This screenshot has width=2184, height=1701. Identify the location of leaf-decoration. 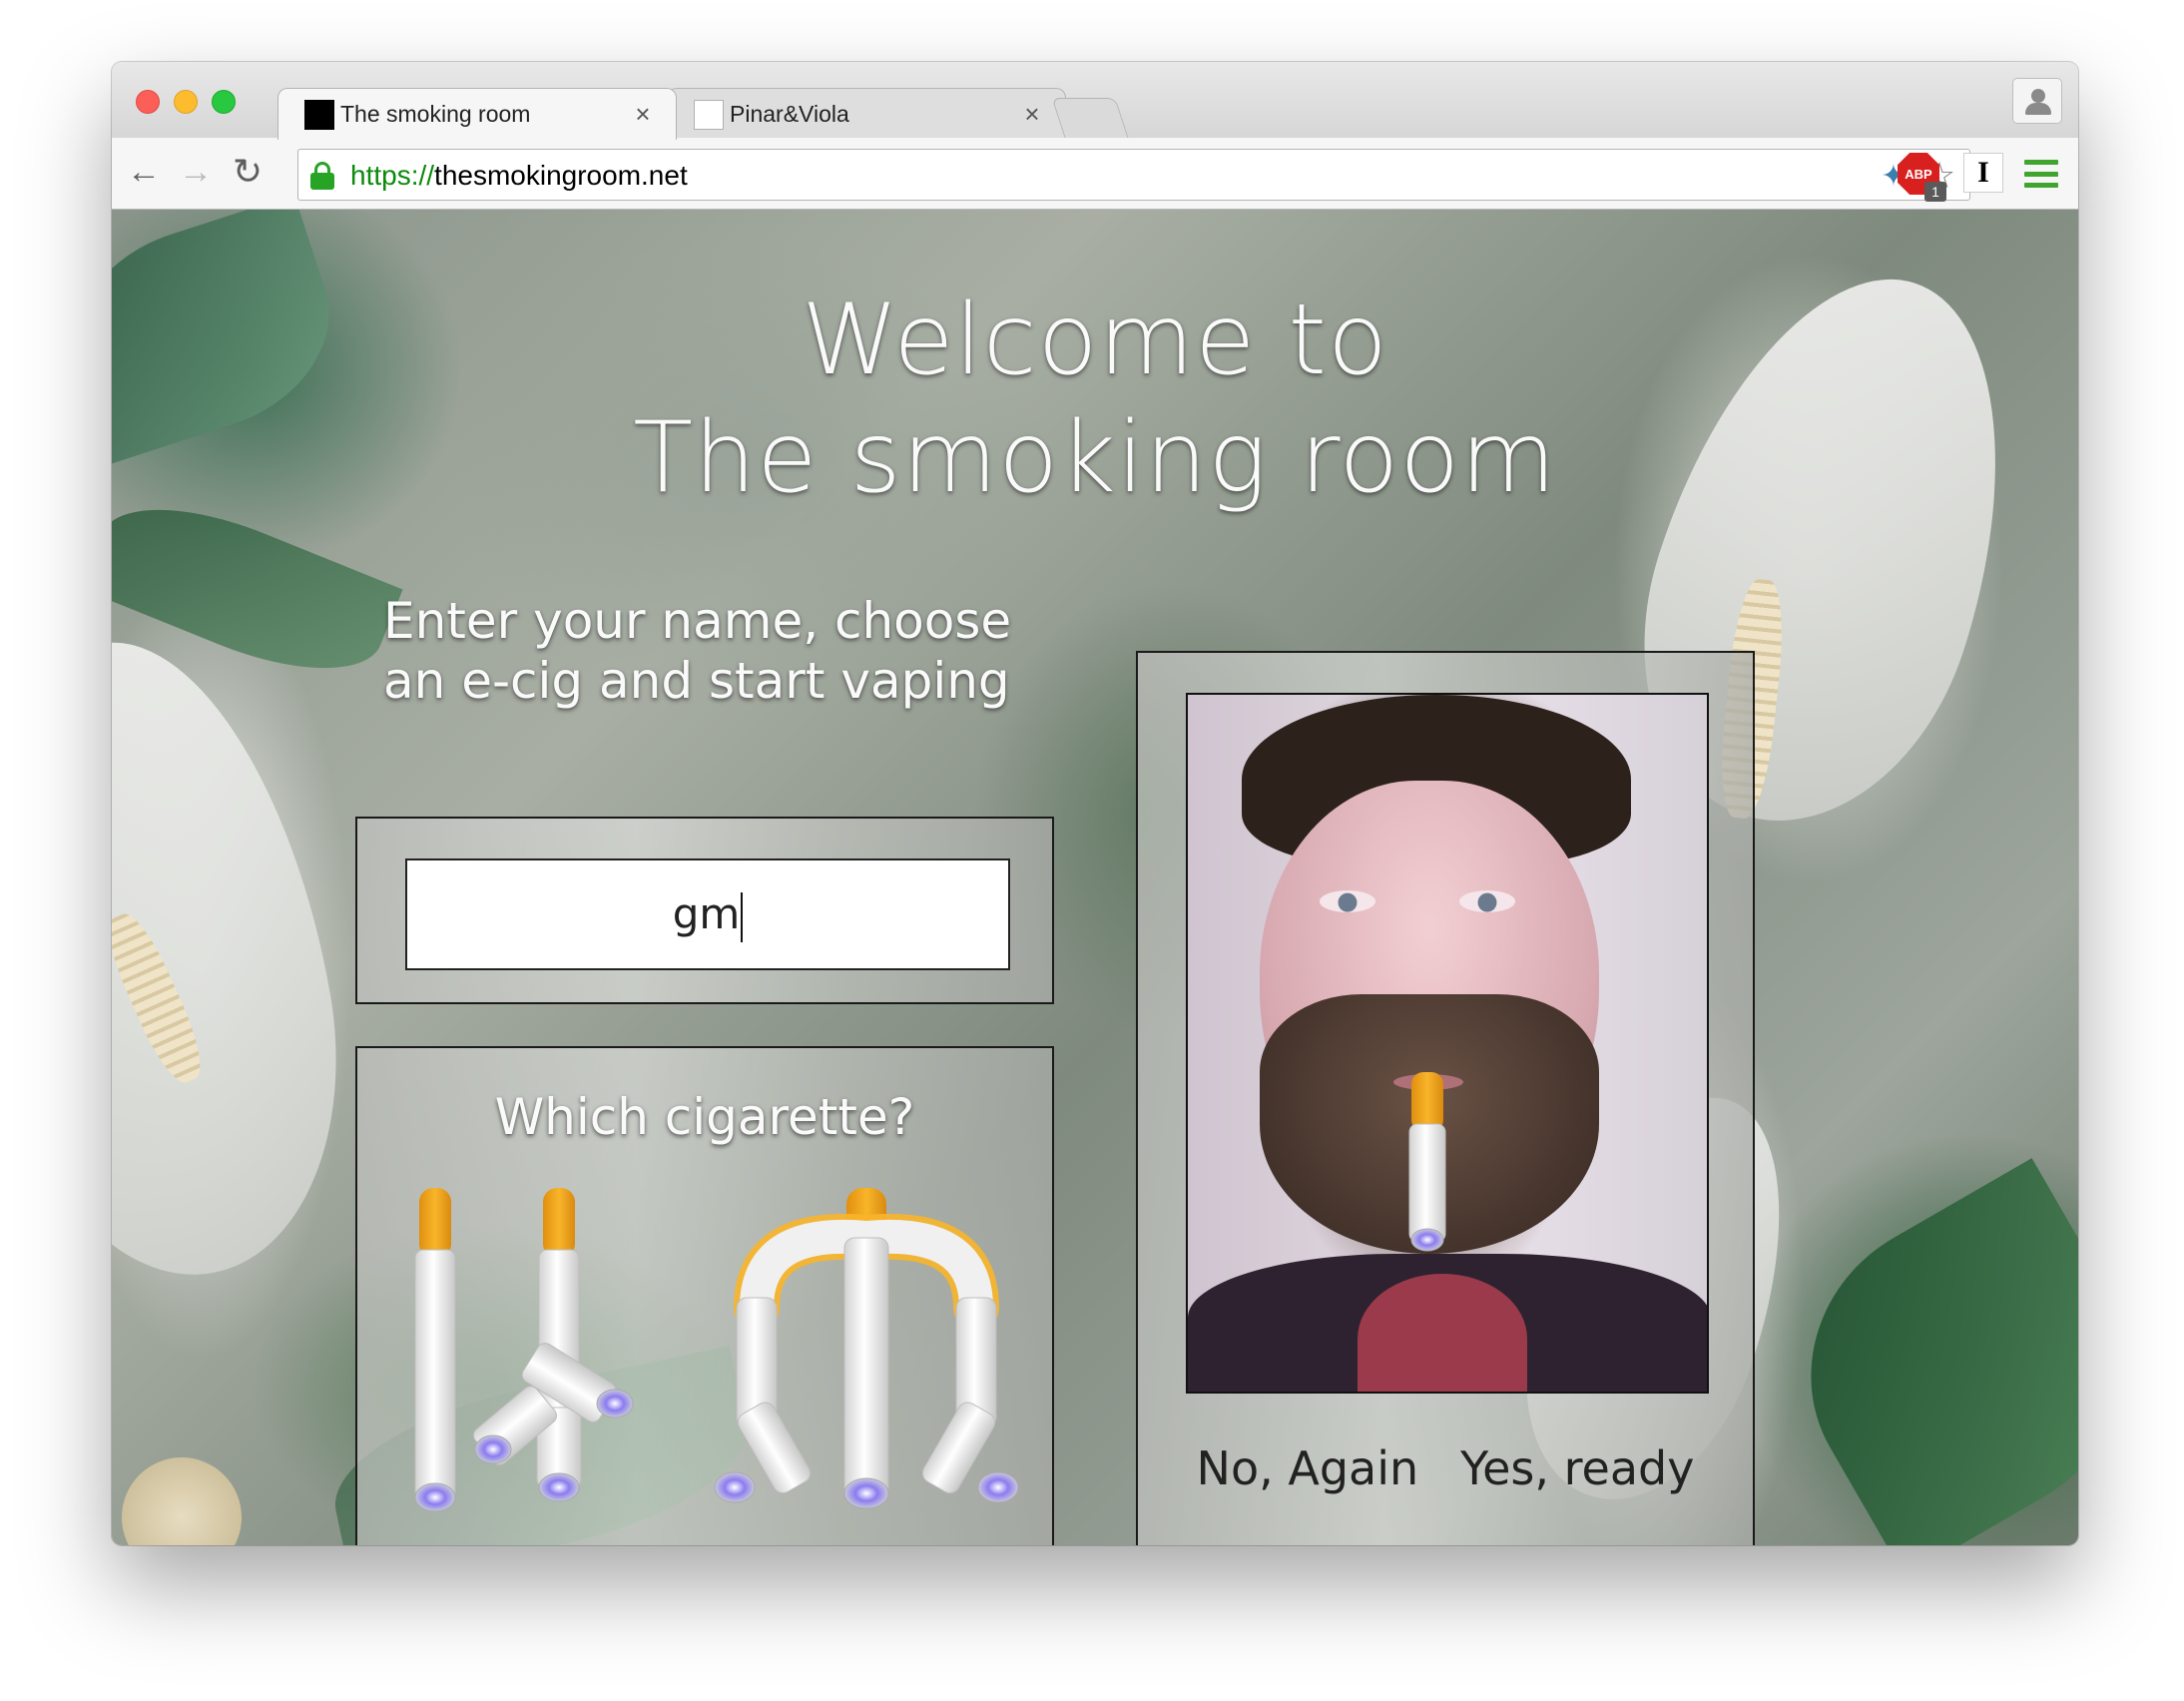
(1917, 1351).